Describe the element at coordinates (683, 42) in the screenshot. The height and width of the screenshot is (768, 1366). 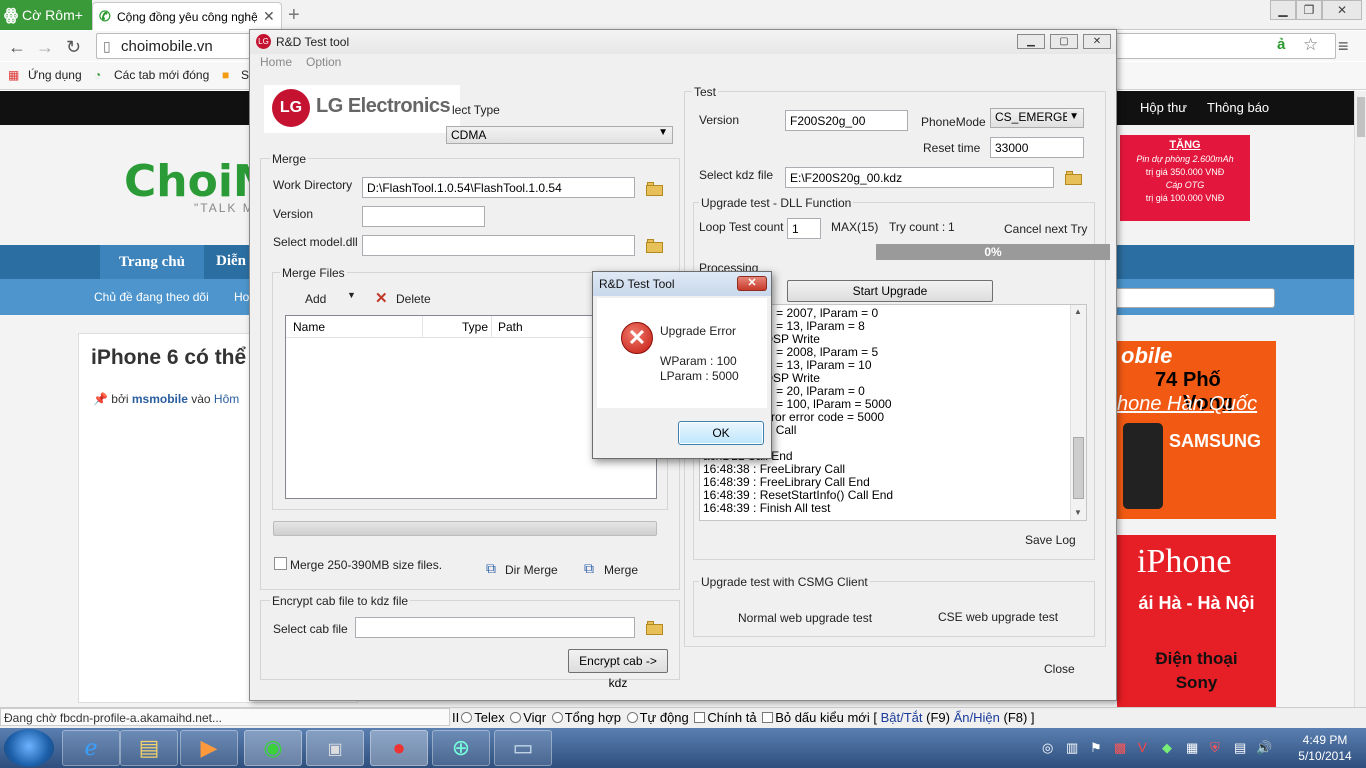
I see `tool-title-bar: LG R&D Test tool ▁ ▢ ✕` at that location.